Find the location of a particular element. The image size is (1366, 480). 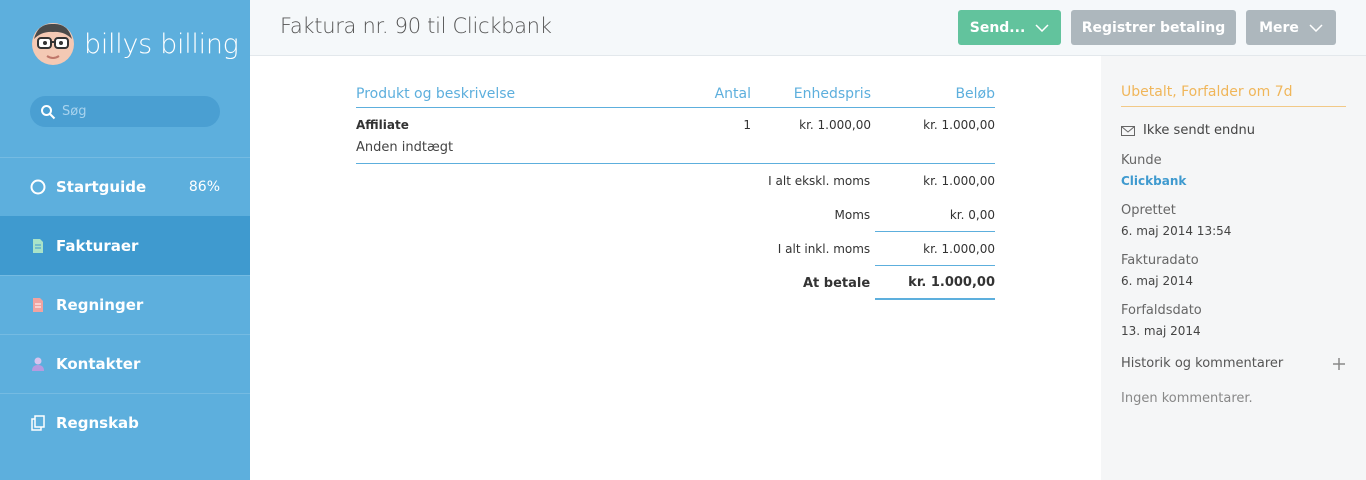

invoice-date-value: 6. maj 2014 is located at coordinates (1157, 281).